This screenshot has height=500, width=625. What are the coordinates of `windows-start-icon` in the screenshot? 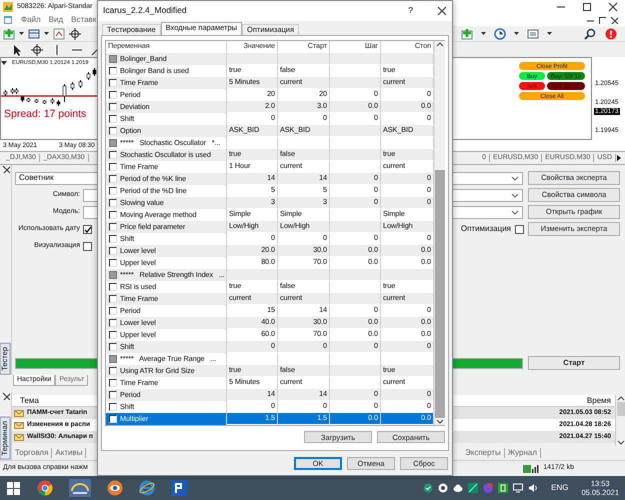 It's located at (13, 488).